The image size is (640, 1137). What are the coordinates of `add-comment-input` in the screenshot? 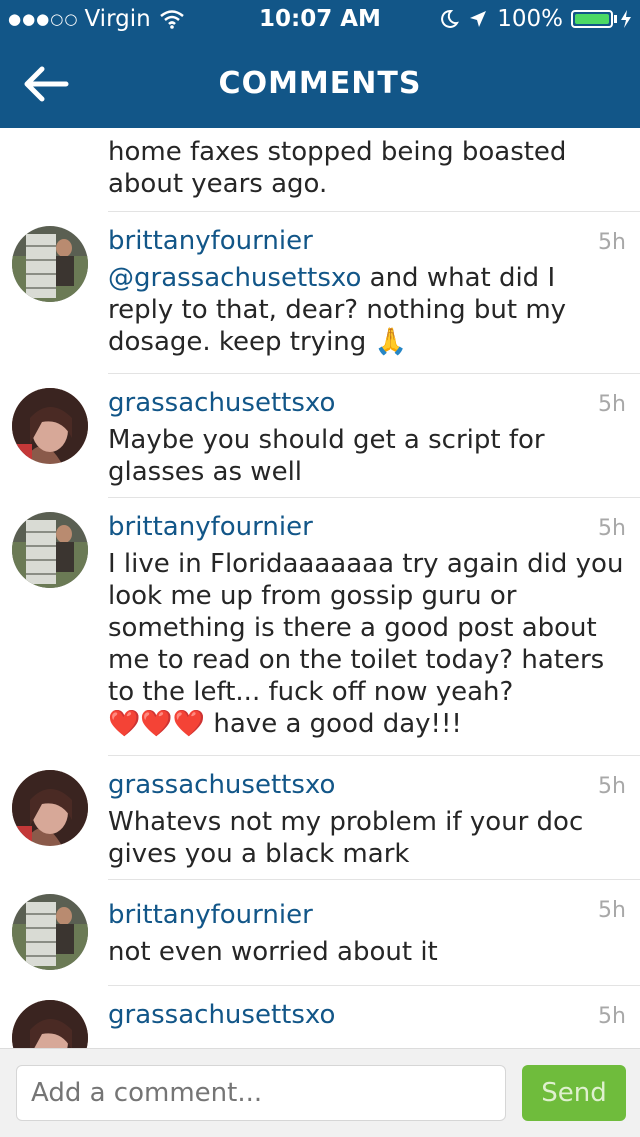 It's located at (261, 1093).